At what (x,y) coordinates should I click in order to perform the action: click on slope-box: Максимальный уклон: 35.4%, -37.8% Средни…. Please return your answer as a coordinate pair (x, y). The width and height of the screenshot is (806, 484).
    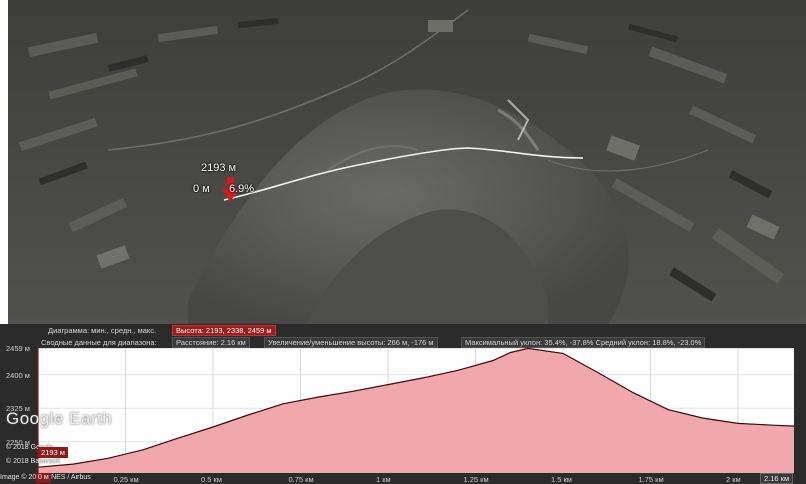
    Looking at the image, I should click on (583, 342).